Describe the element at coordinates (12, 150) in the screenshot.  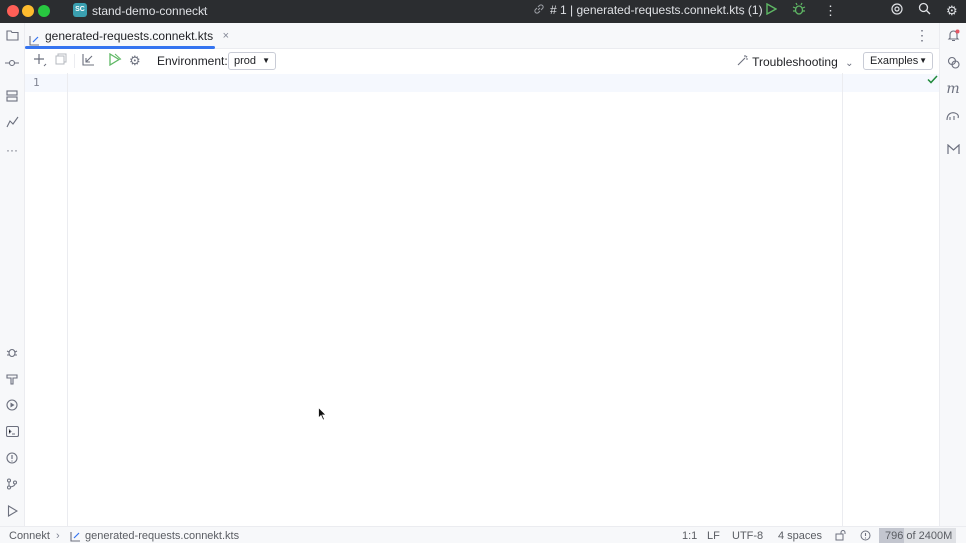
I see `more-horizontal-icon: ···` at that location.